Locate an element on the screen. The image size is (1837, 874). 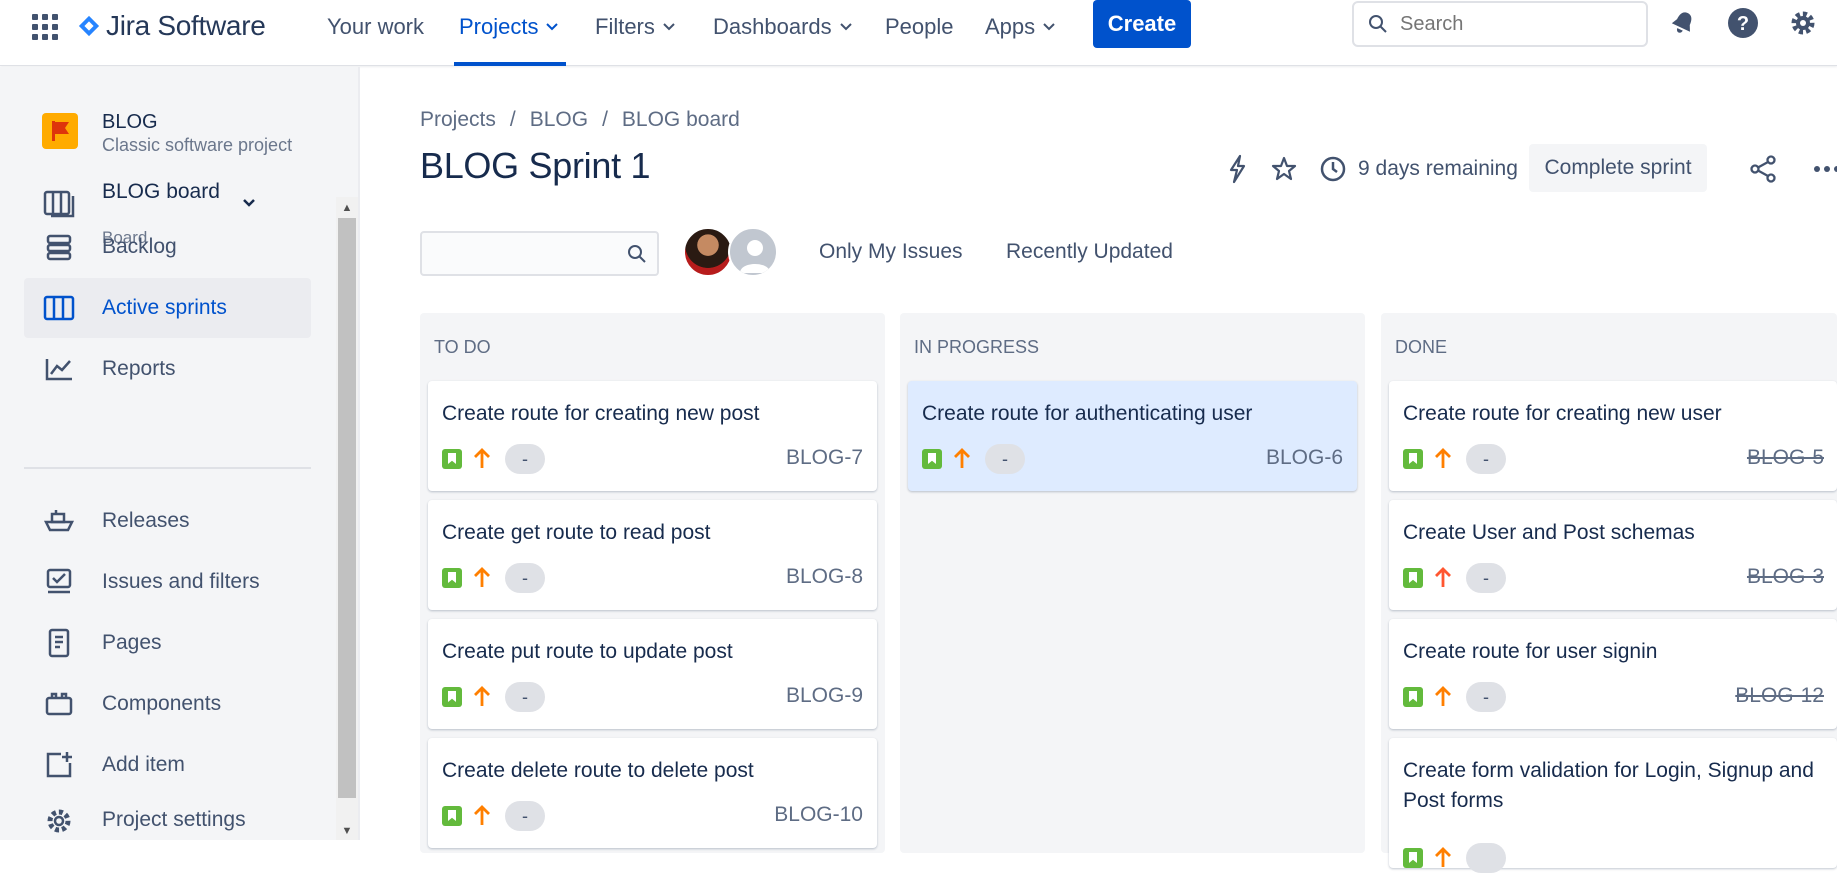
column-title: TO DO is located at coordinates (462, 347).